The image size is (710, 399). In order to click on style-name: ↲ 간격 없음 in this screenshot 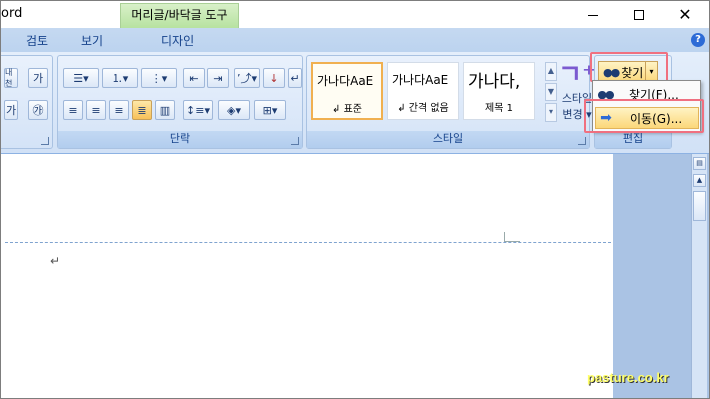, I will do `click(423, 108)`.